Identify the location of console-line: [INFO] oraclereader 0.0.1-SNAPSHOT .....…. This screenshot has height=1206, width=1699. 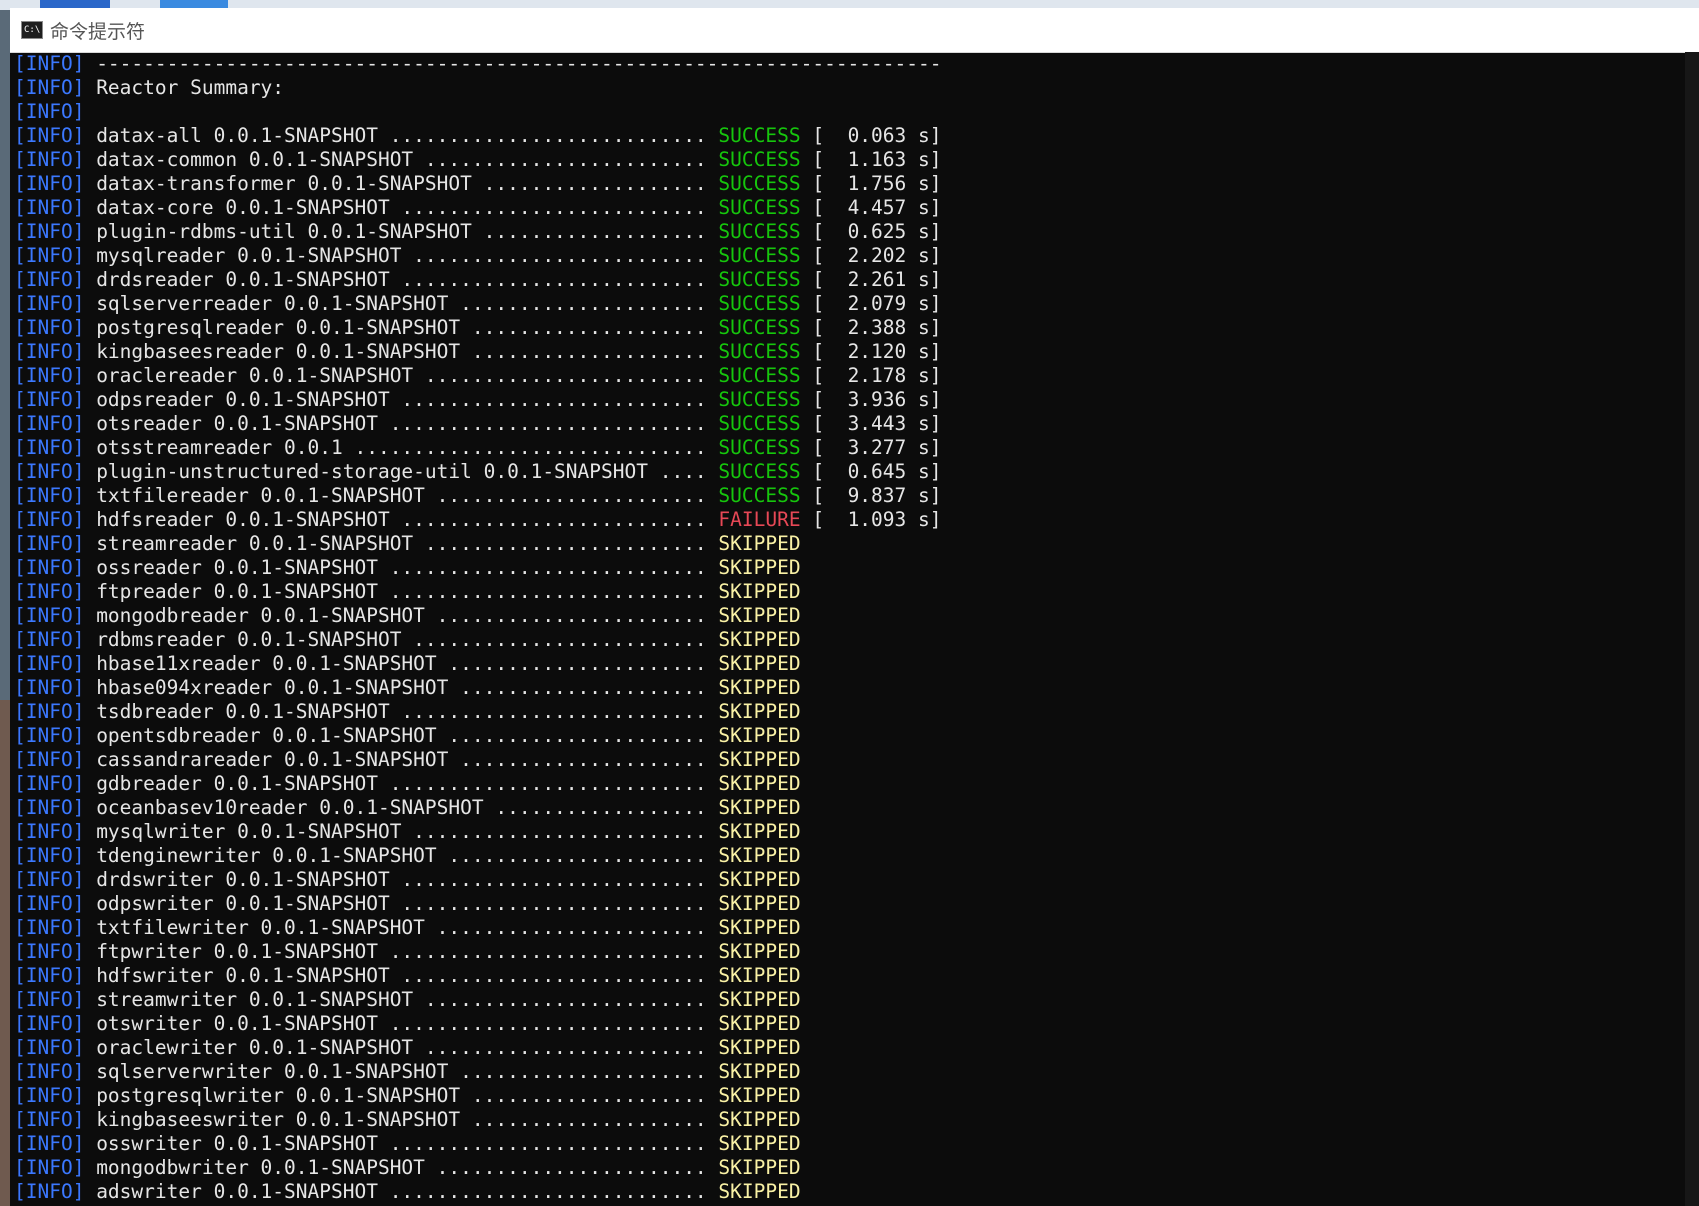
(854, 376).